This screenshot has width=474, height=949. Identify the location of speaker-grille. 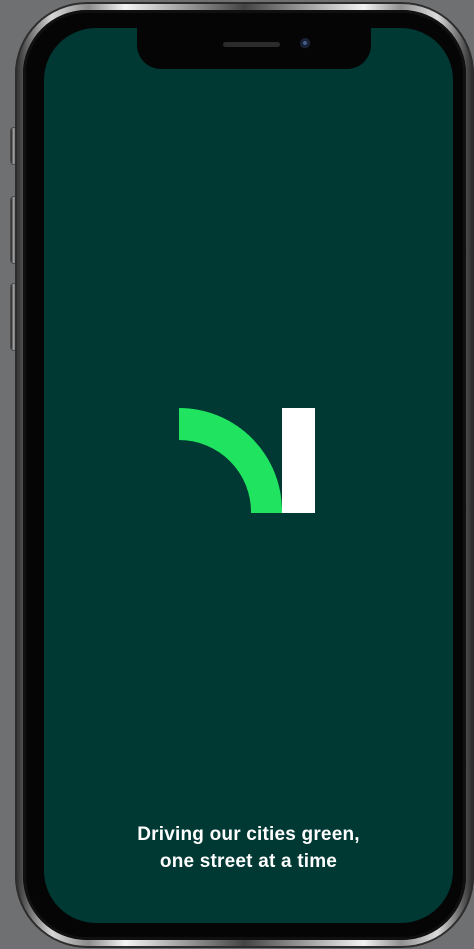
(251, 44).